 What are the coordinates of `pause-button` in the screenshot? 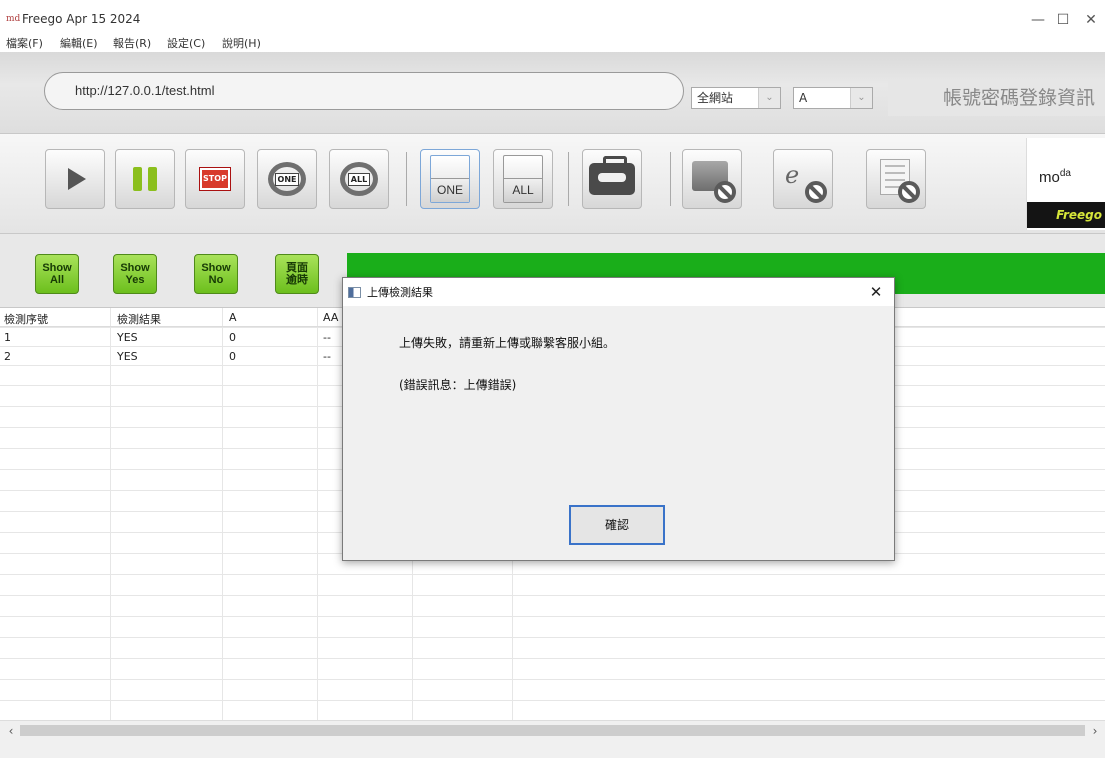 It's located at (145, 179).